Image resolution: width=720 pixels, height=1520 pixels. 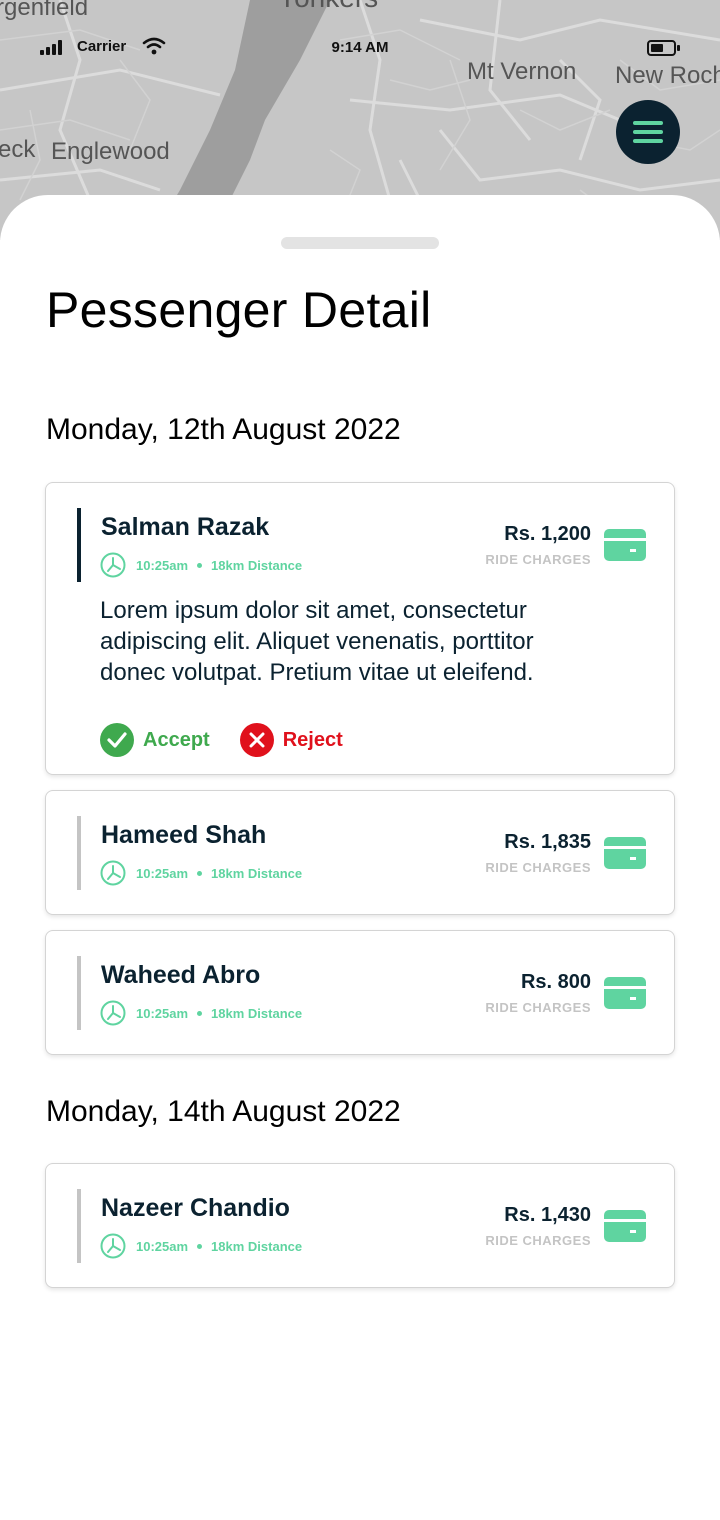 I want to click on accept-label: Accept, so click(x=176, y=739).